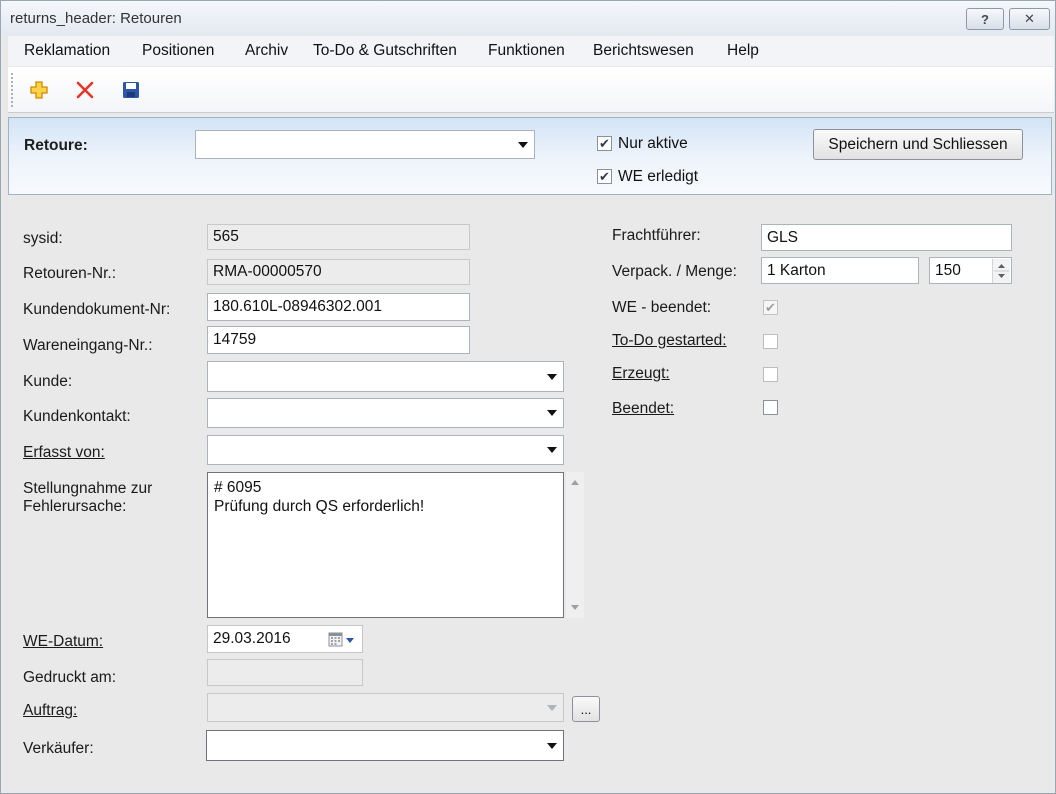 This screenshot has height=794, width=1056. Describe the element at coordinates (575, 545) in the screenshot. I see `stellungnahme-scrollbar` at that location.